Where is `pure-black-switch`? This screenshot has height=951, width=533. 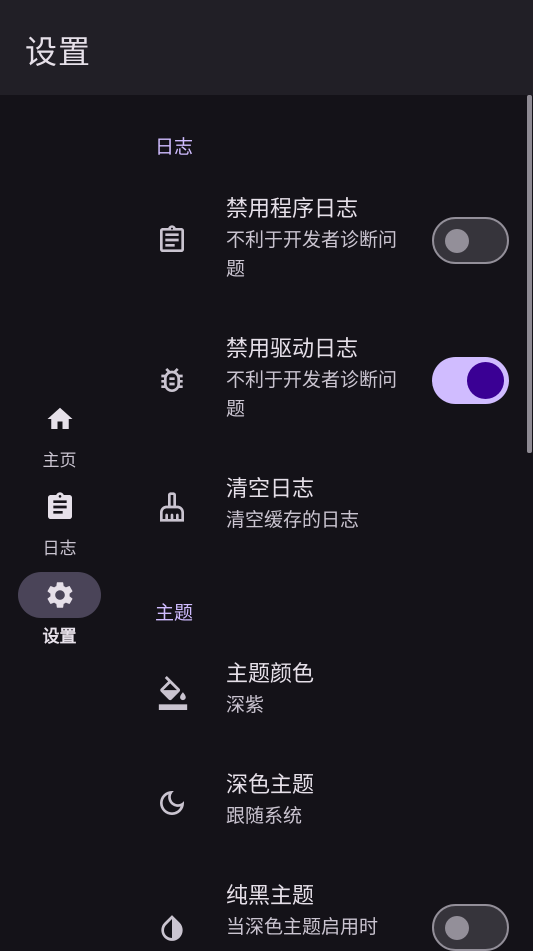
pure-black-switch is located at coordinates (470, 927).